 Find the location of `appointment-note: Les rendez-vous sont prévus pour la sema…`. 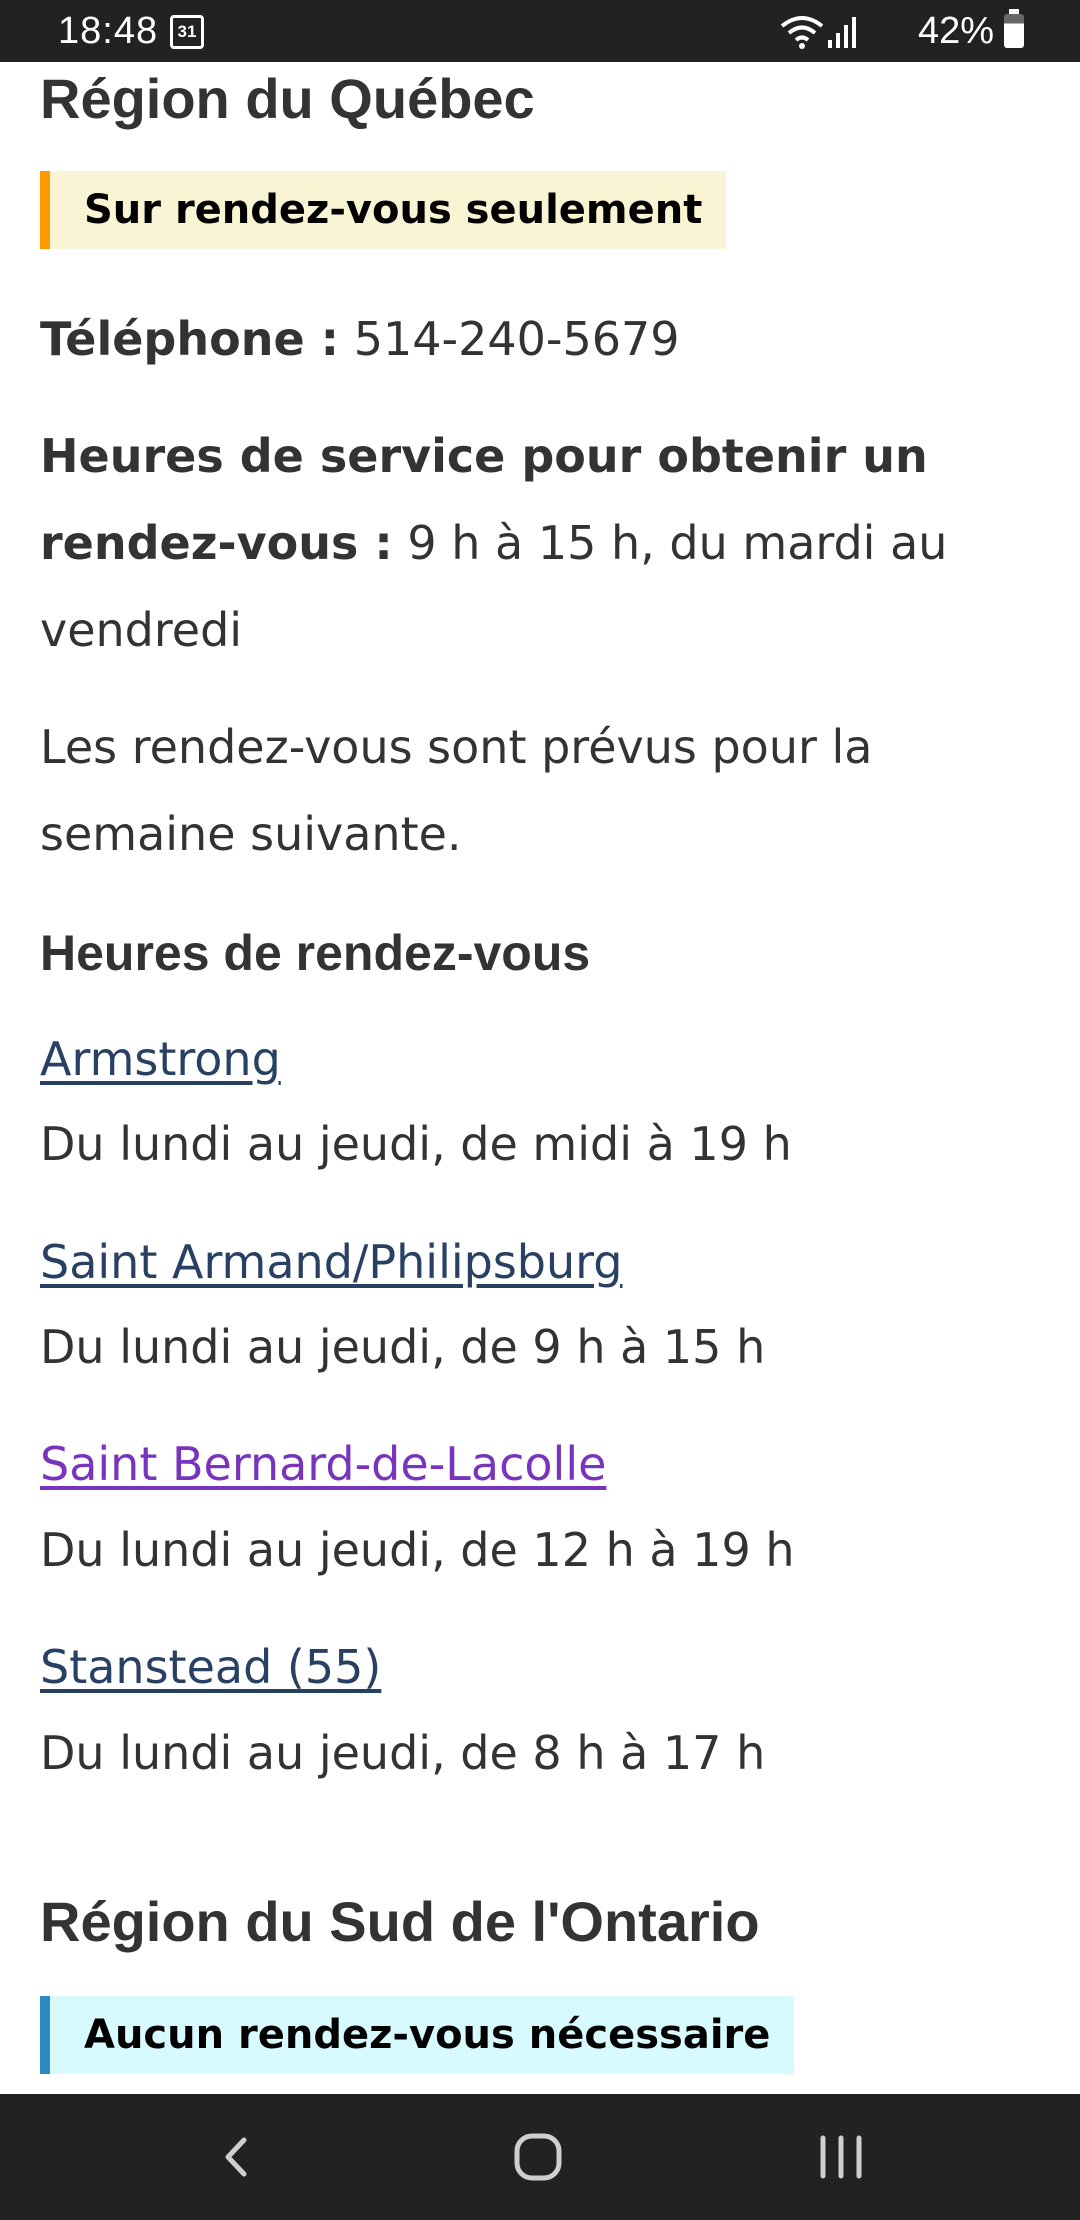

appointment-note: Les rendez-vous sont prévus pour la sema… is located at coordinates (456, 790).